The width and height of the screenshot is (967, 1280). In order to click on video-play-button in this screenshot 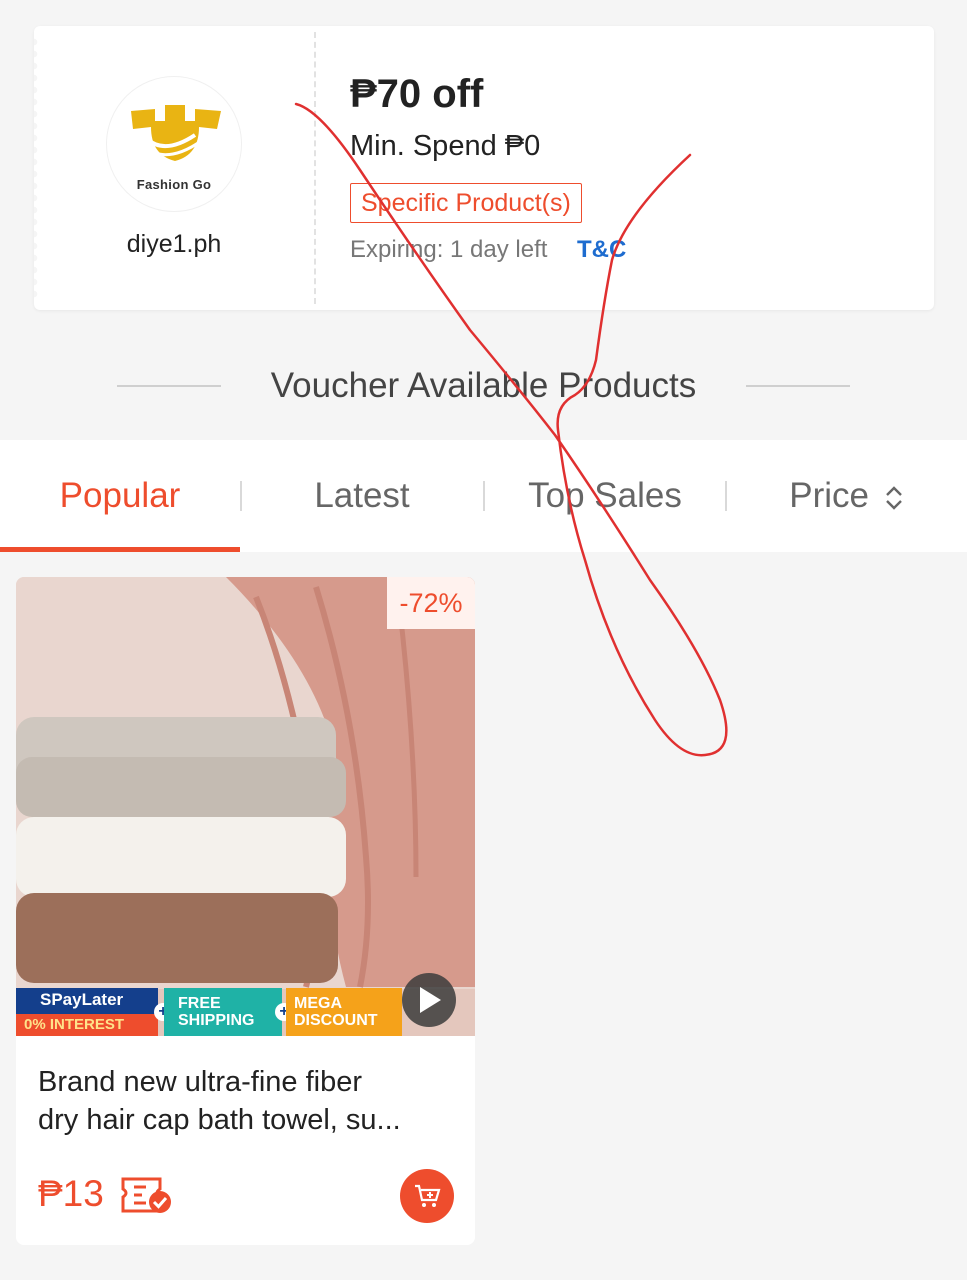, I will do `click(429, 1000)`.